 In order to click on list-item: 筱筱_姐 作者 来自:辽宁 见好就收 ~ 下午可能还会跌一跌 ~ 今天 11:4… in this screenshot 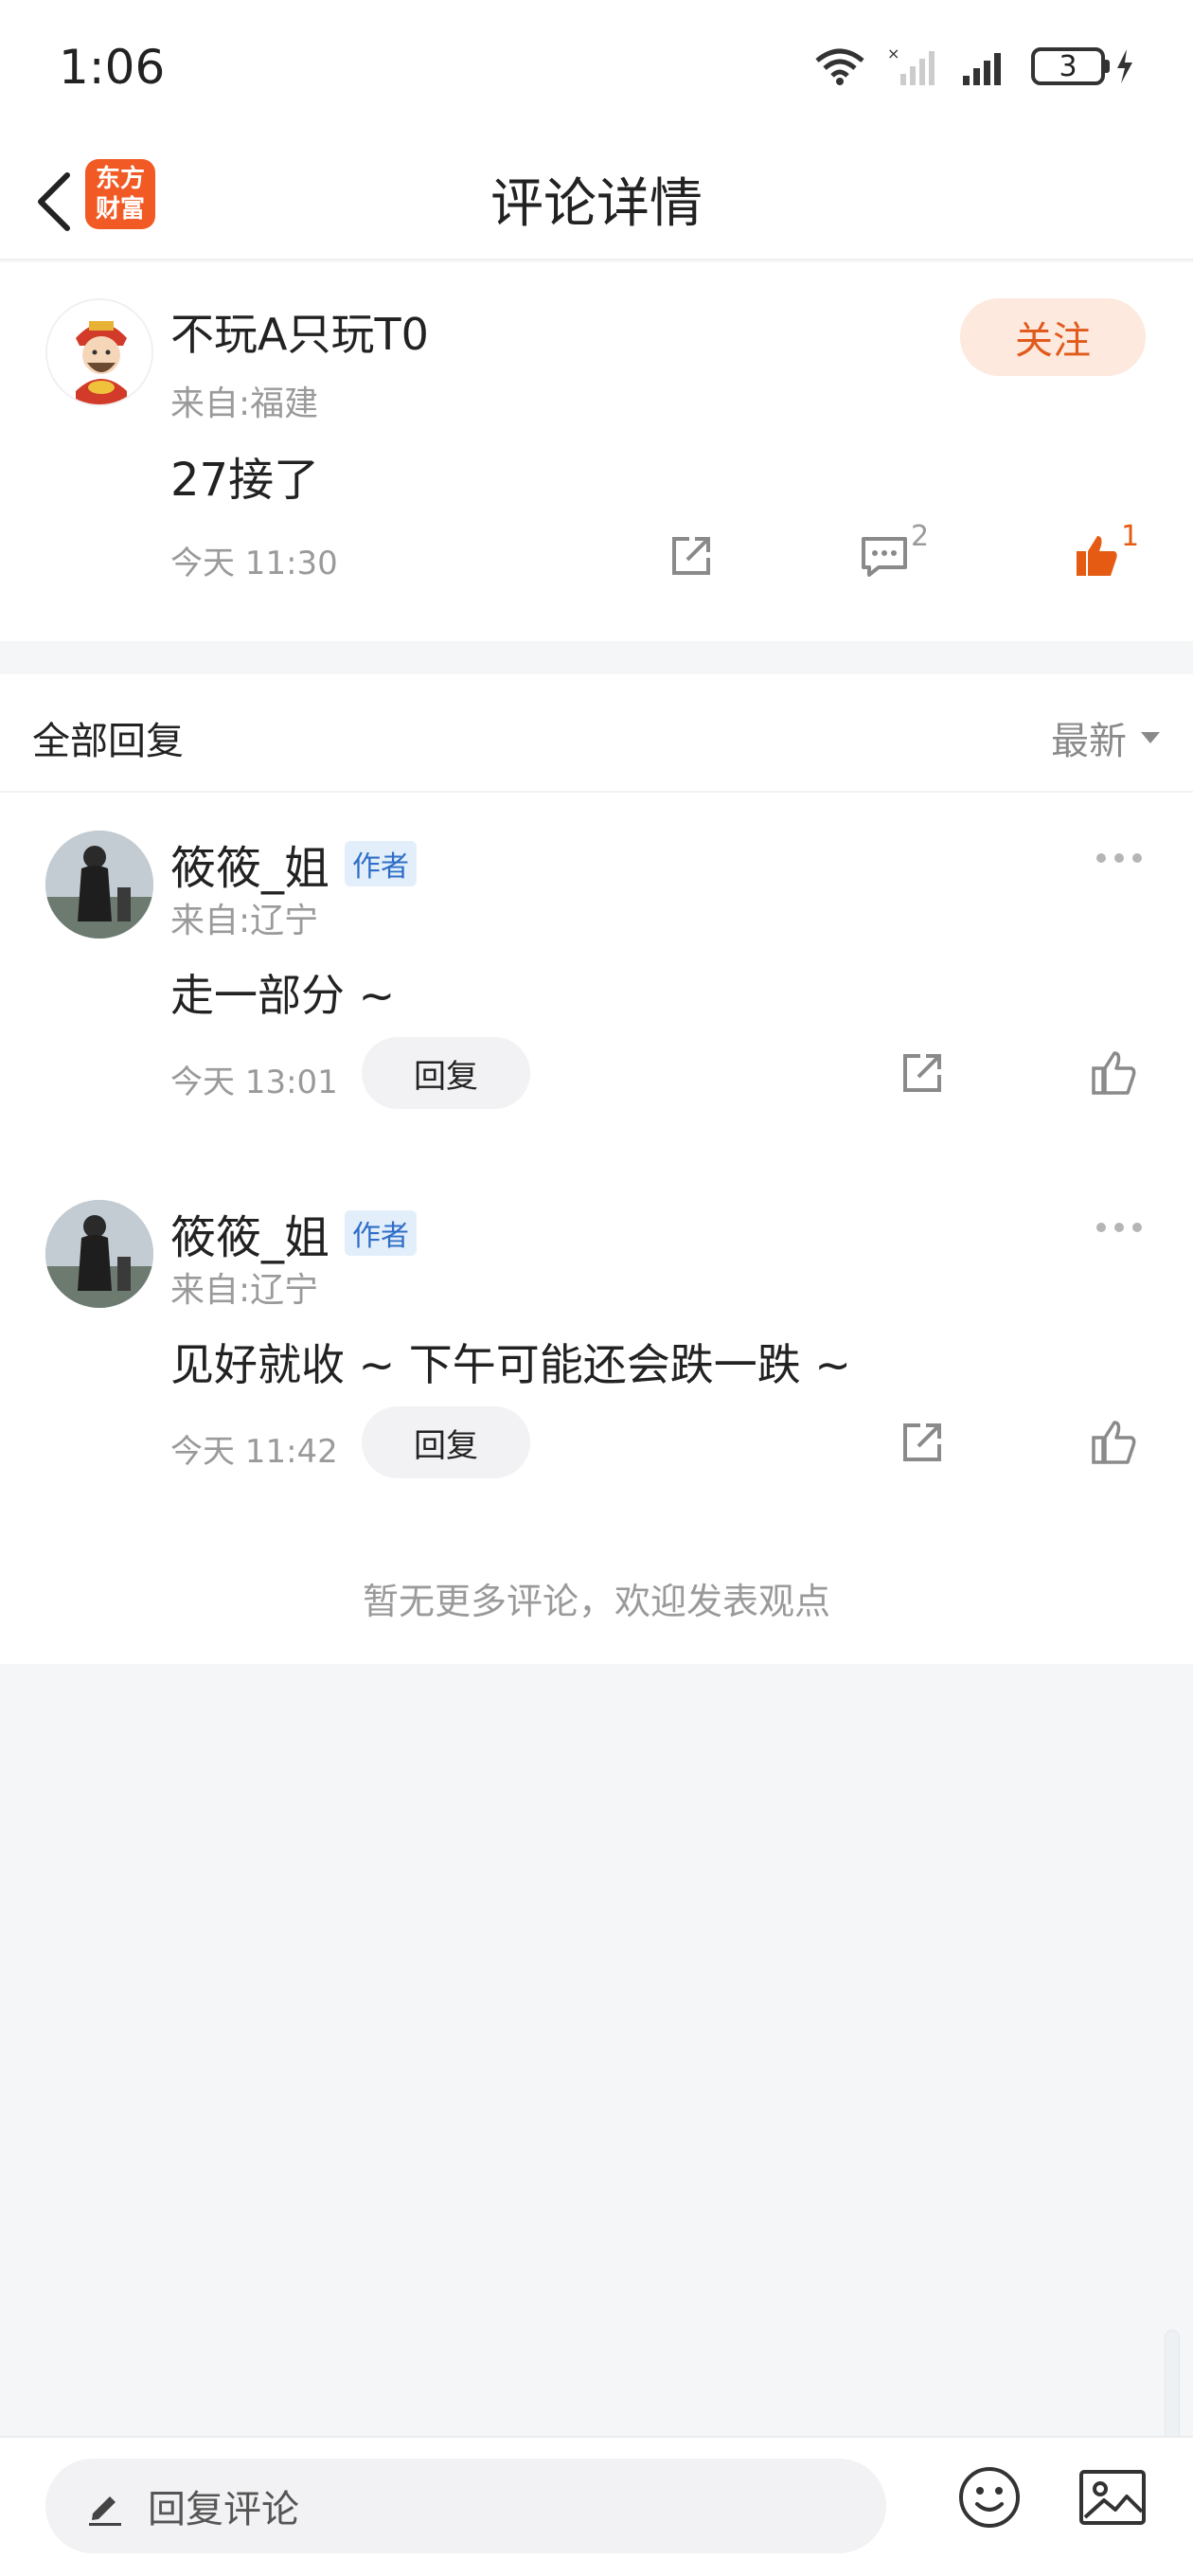, I will do `click(596, 1332)`.